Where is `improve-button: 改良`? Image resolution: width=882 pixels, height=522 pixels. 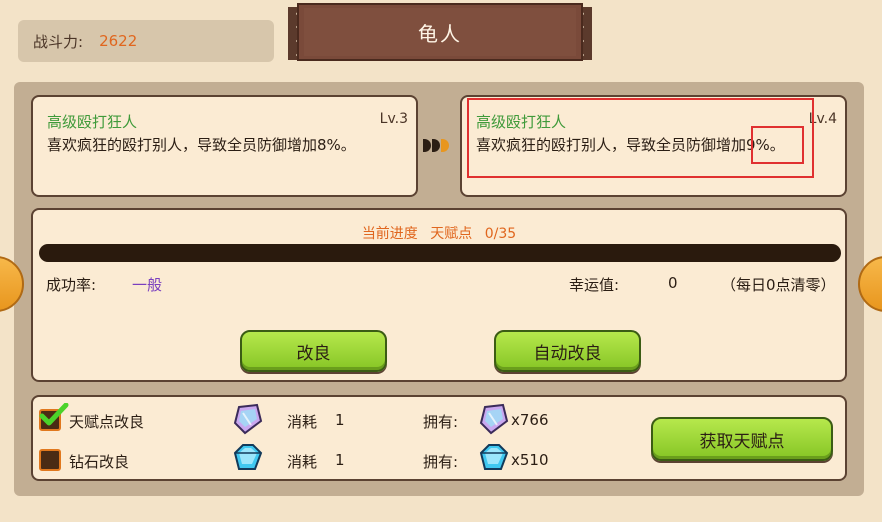
improve-button: 改良 is located at coordinates (313, 351).